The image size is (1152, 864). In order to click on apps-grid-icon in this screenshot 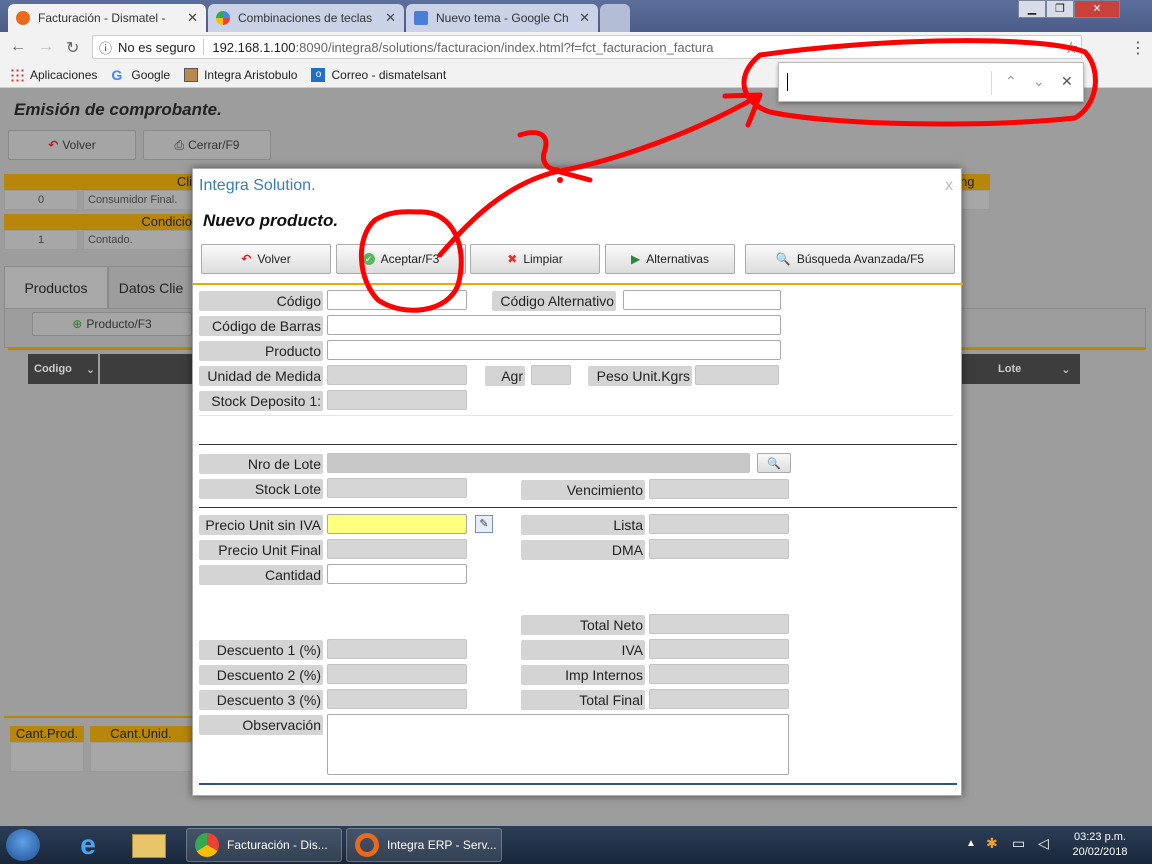, I will do `click(17, 74)`.